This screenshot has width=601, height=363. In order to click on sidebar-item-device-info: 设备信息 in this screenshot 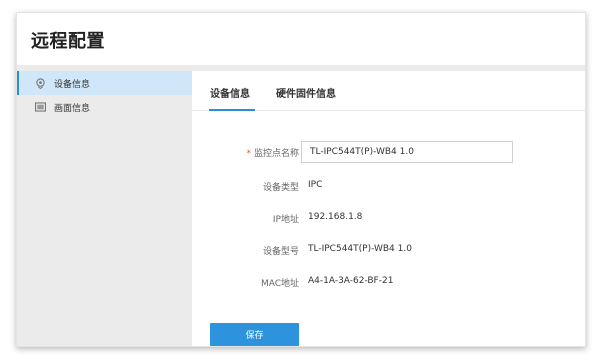, I will do `click(104, 83)`.